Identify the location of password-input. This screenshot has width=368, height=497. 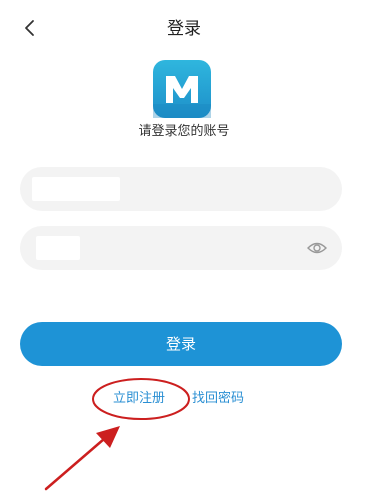
(181, 248).